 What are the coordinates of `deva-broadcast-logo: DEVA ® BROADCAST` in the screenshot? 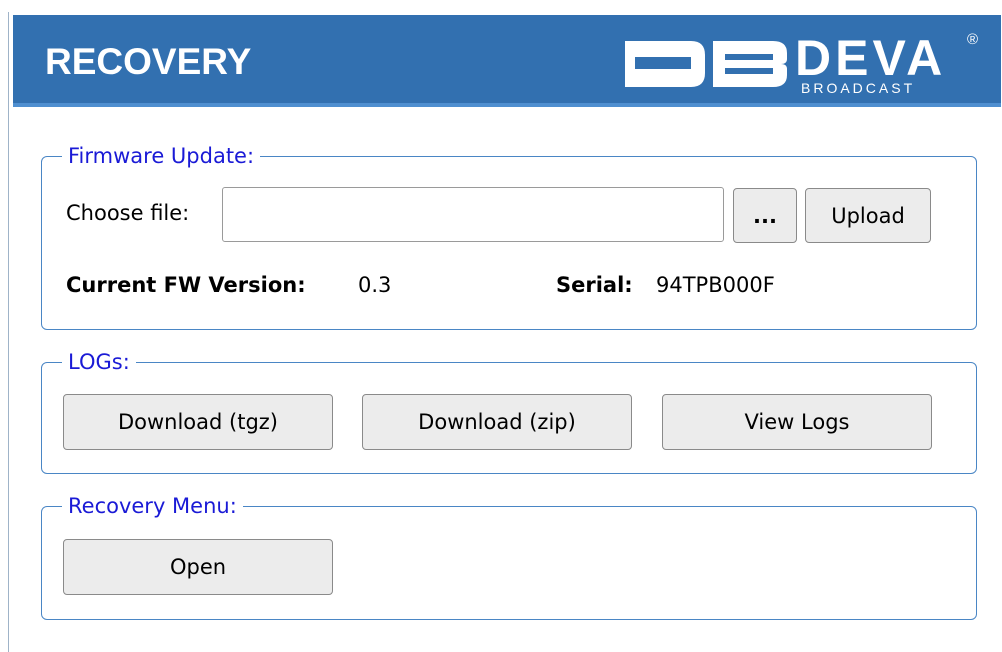 It's located at (806, 63).